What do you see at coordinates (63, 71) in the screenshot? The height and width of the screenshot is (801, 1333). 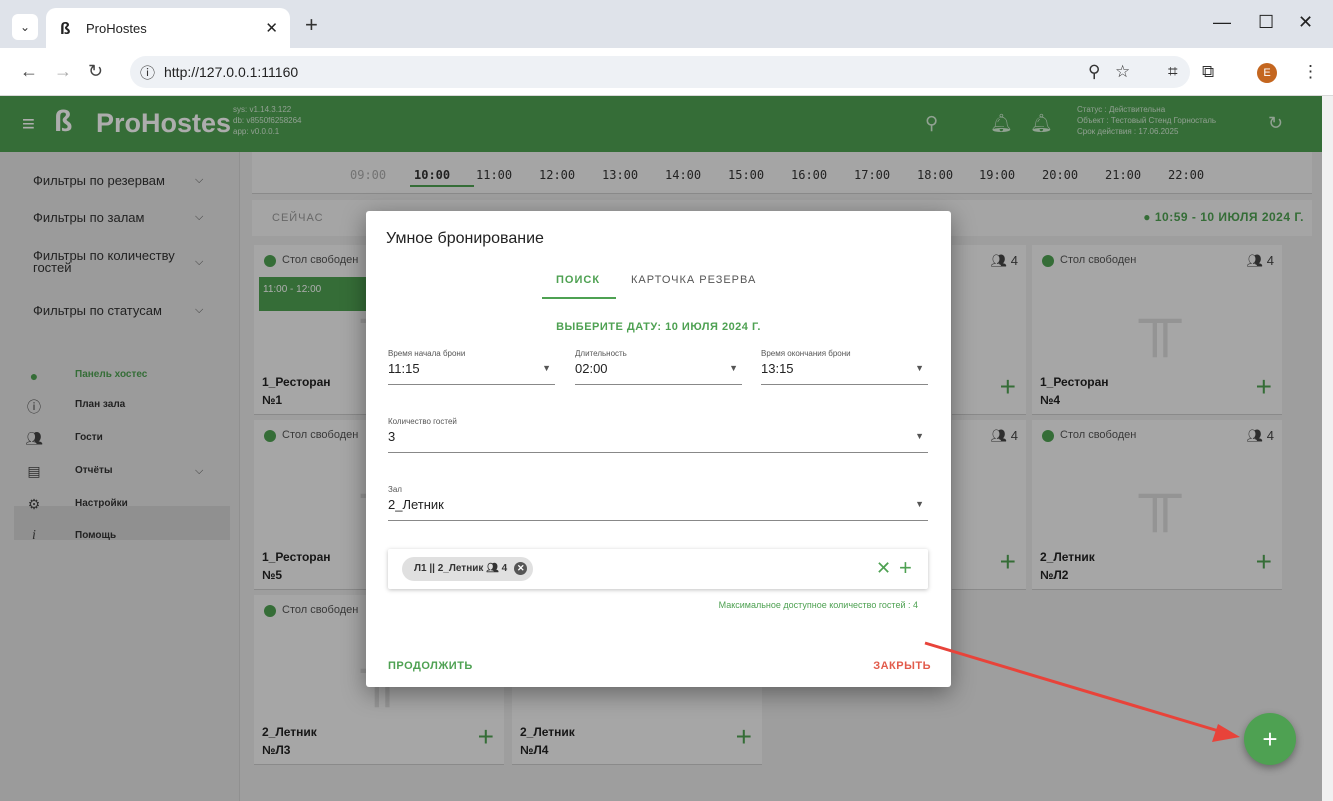 I see `forward-icon: →` at bounding box center [63, 71].